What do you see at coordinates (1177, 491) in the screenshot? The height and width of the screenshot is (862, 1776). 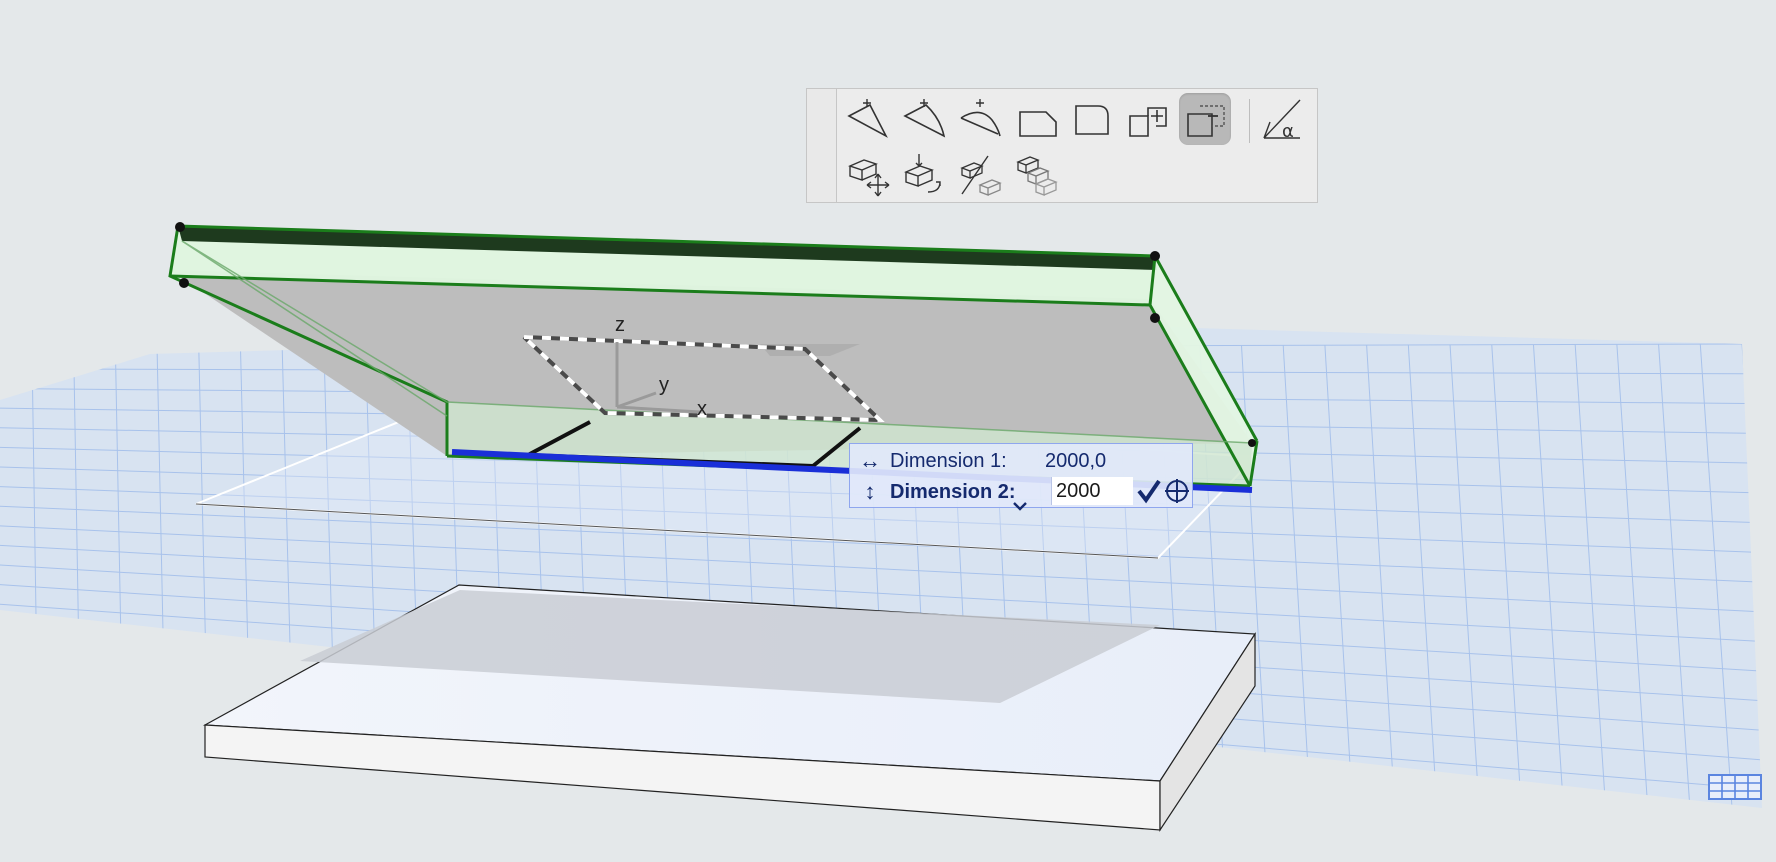 I see `crosshair-icon` at bounding box center [1177, 491].